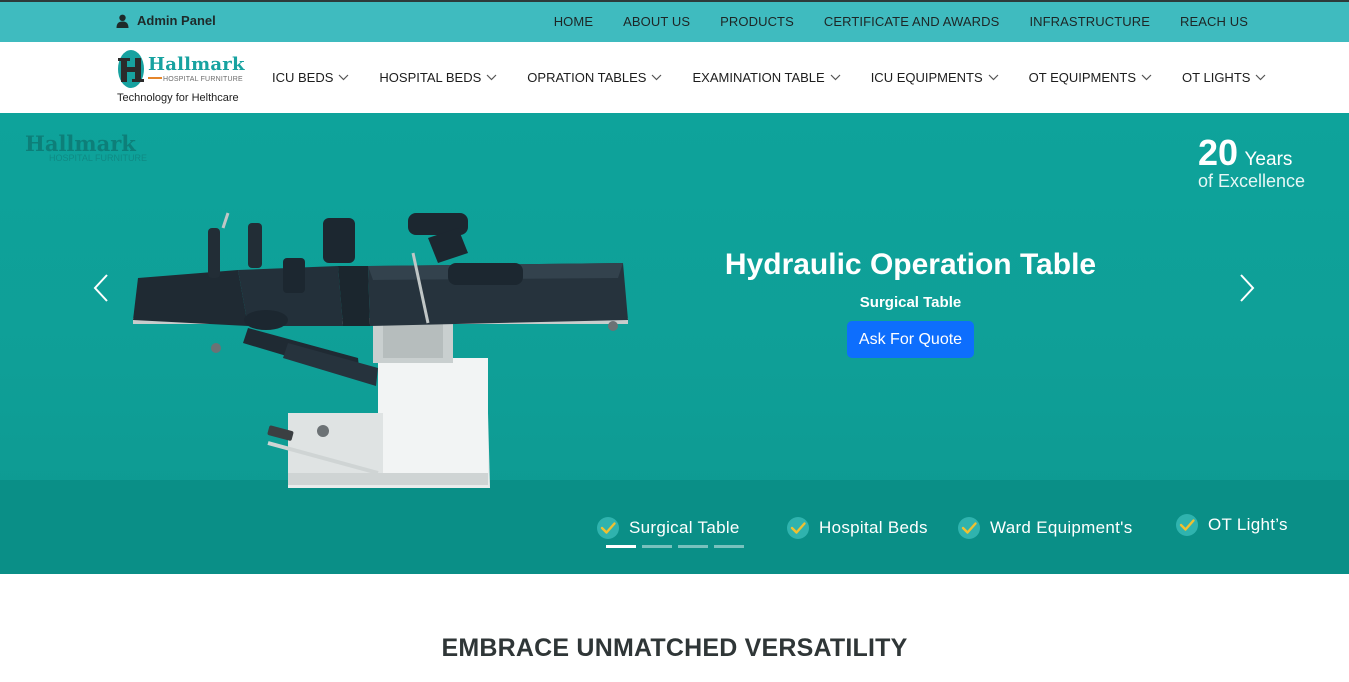  What do you see at coordinates (86, 147) in the screenshot?
I see `hero-watermark-logo: Hallmark HOSPITAL FURNITURE` at bounding box center [86, 147].